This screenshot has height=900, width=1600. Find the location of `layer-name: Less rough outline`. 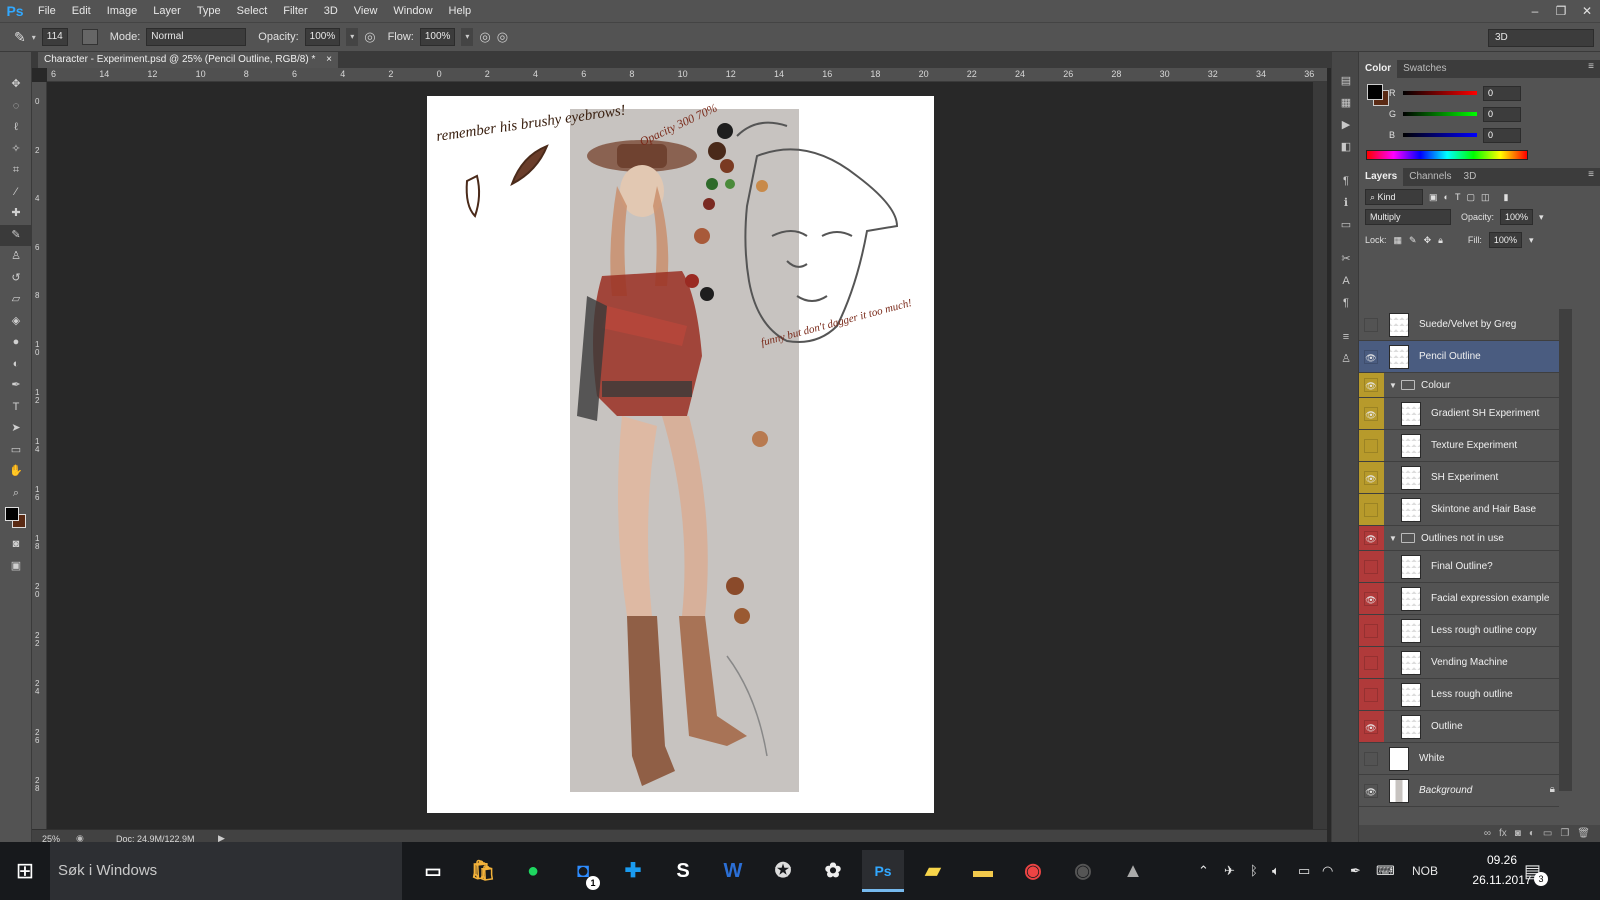

layer-name: Less rough outline is located at coordinates (1472, 695).